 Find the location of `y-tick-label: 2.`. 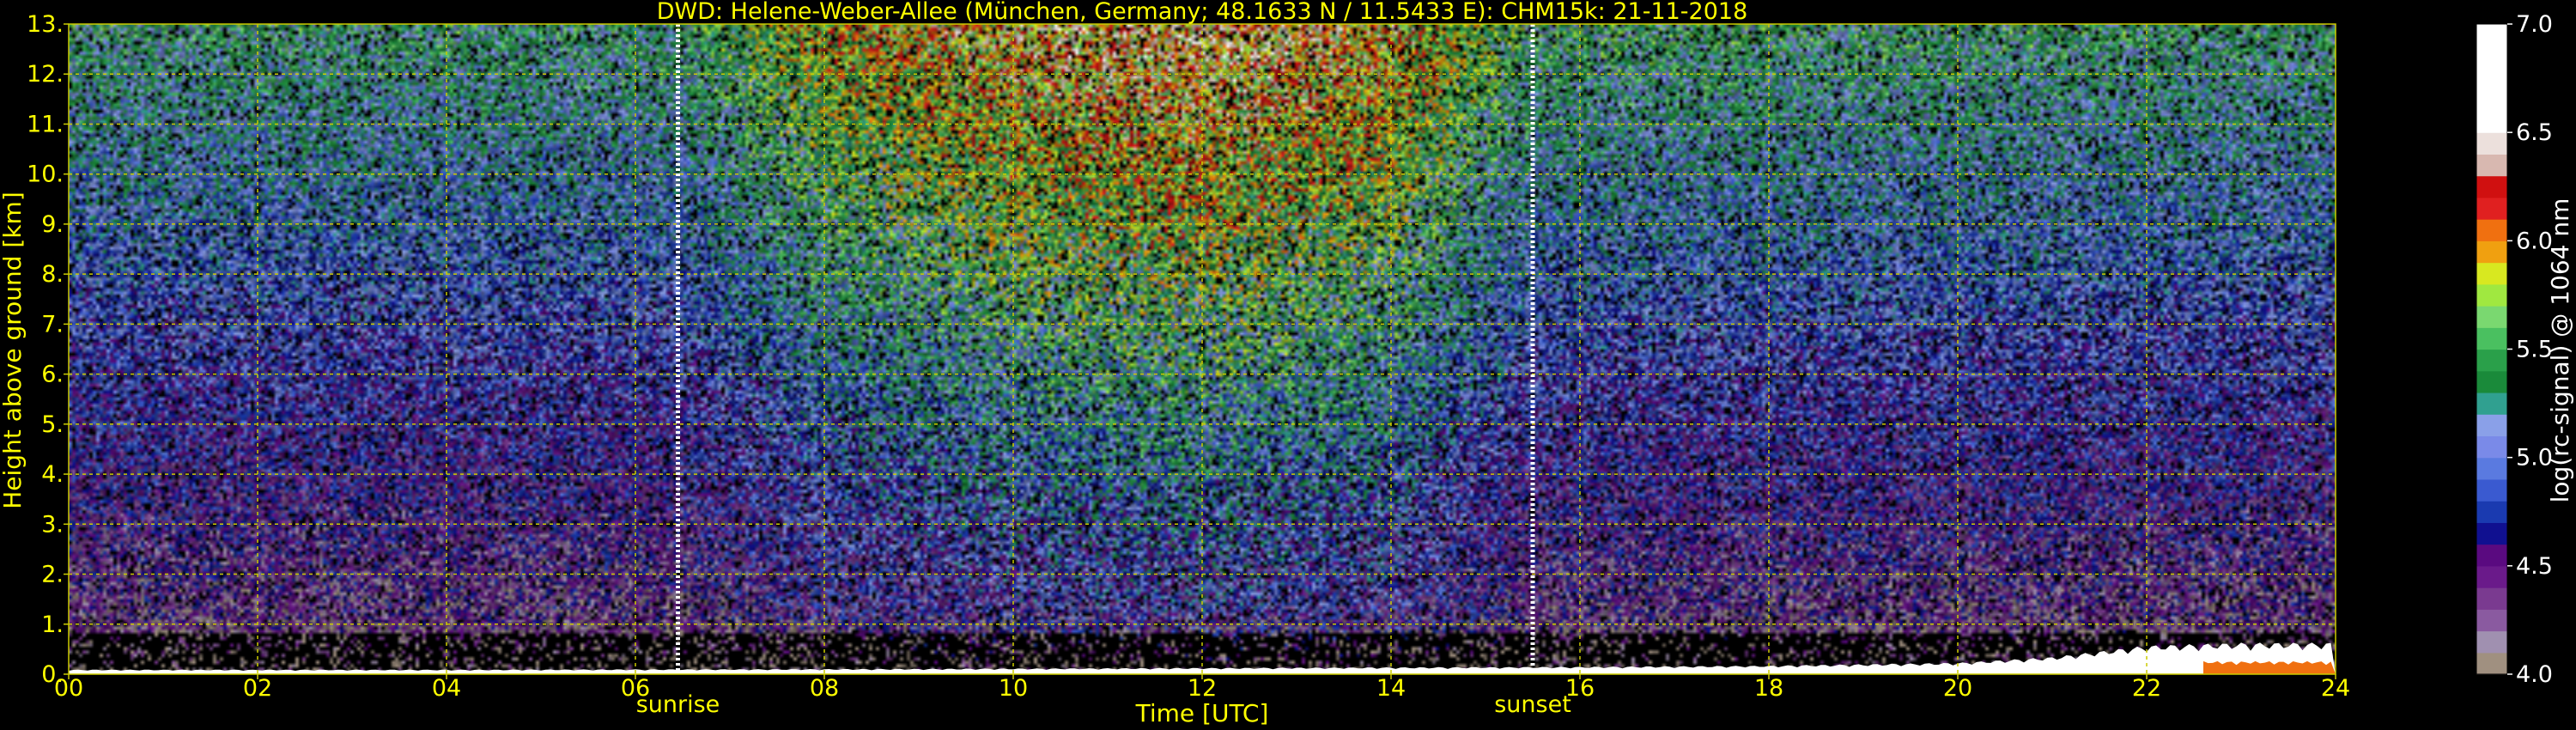

y-tick-label: 2. is located at coordinates (52, 575).